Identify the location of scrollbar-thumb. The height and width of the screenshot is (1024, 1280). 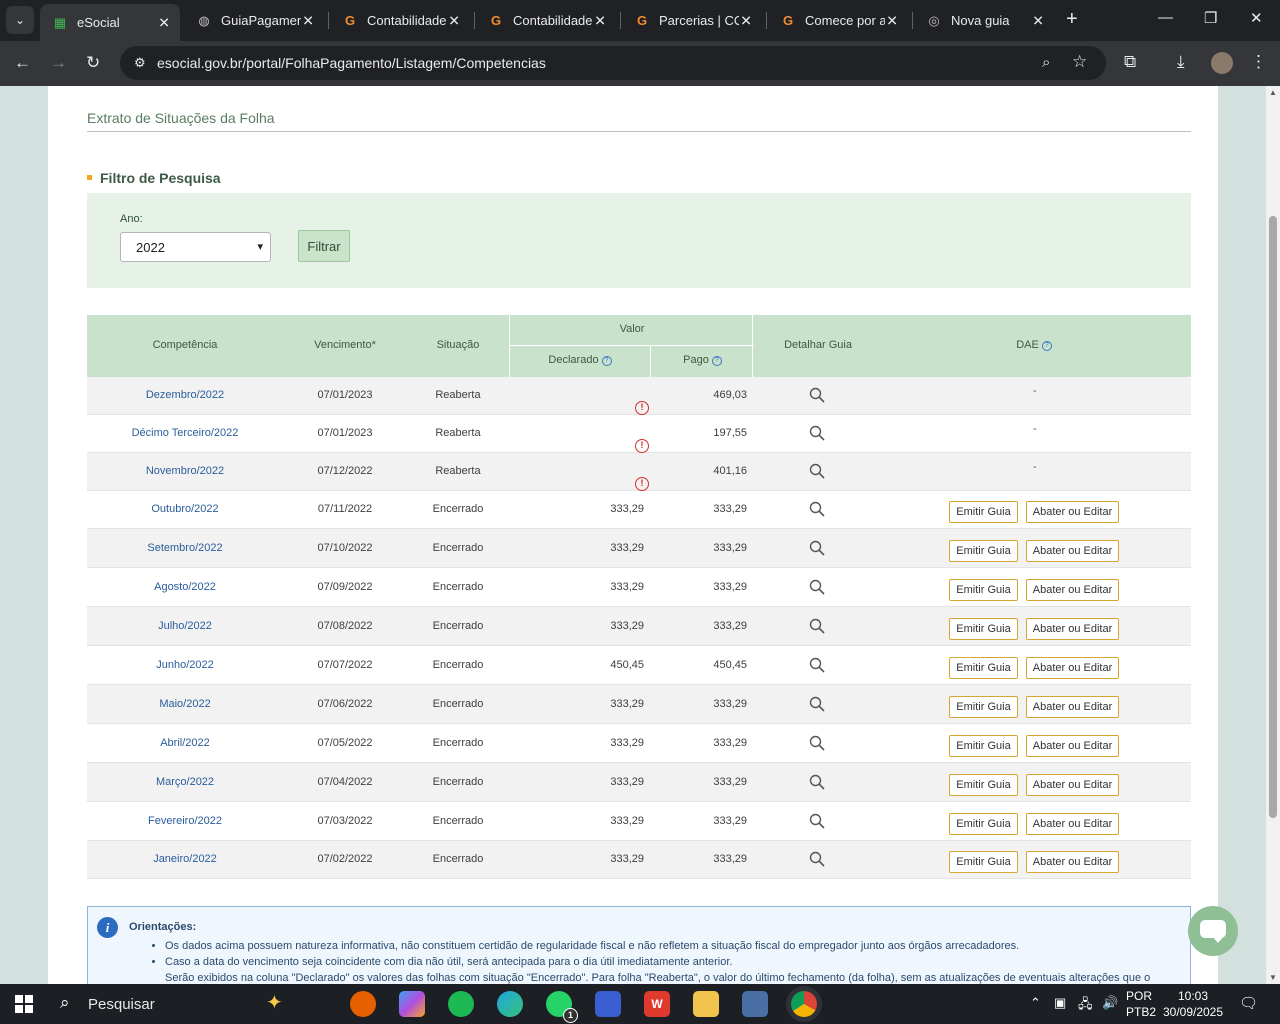
(1273, 517).